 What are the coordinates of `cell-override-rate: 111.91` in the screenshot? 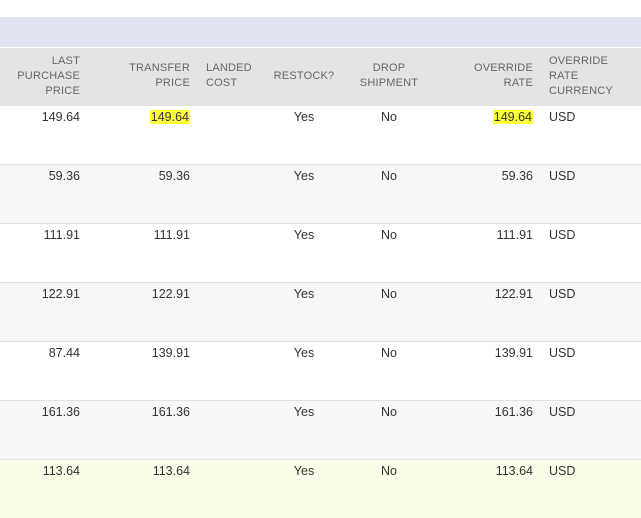 It's located at (487, 252).